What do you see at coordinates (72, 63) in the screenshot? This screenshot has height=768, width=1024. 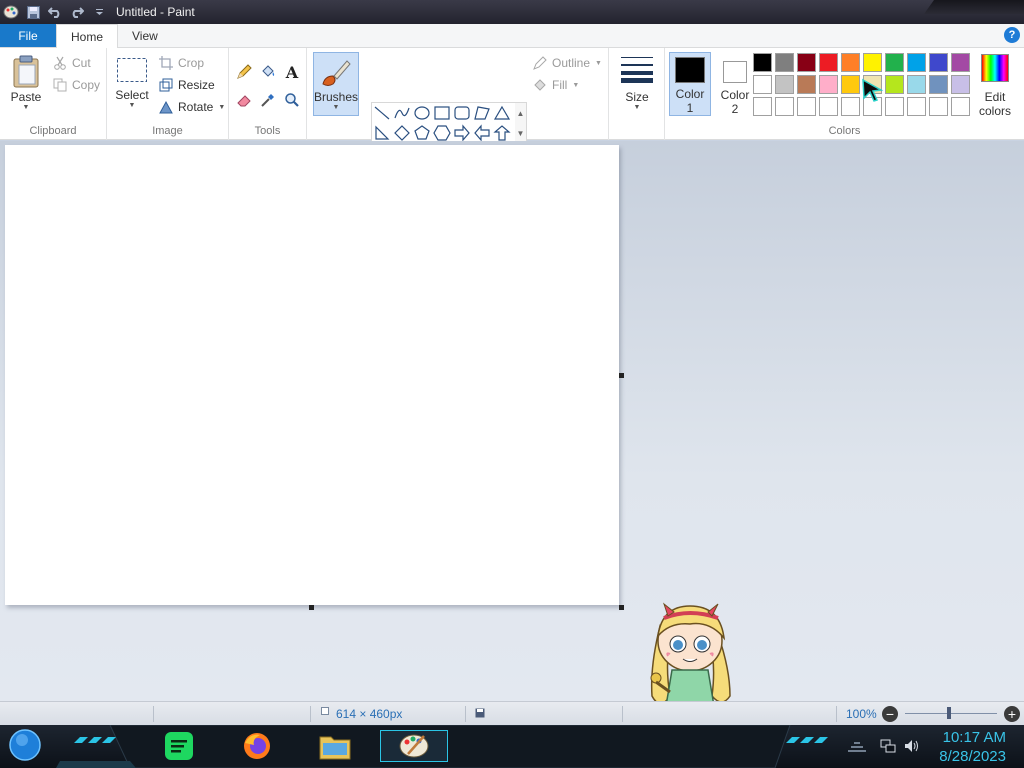 I see `cut-button: Cut` at bounding box center [72, 63].